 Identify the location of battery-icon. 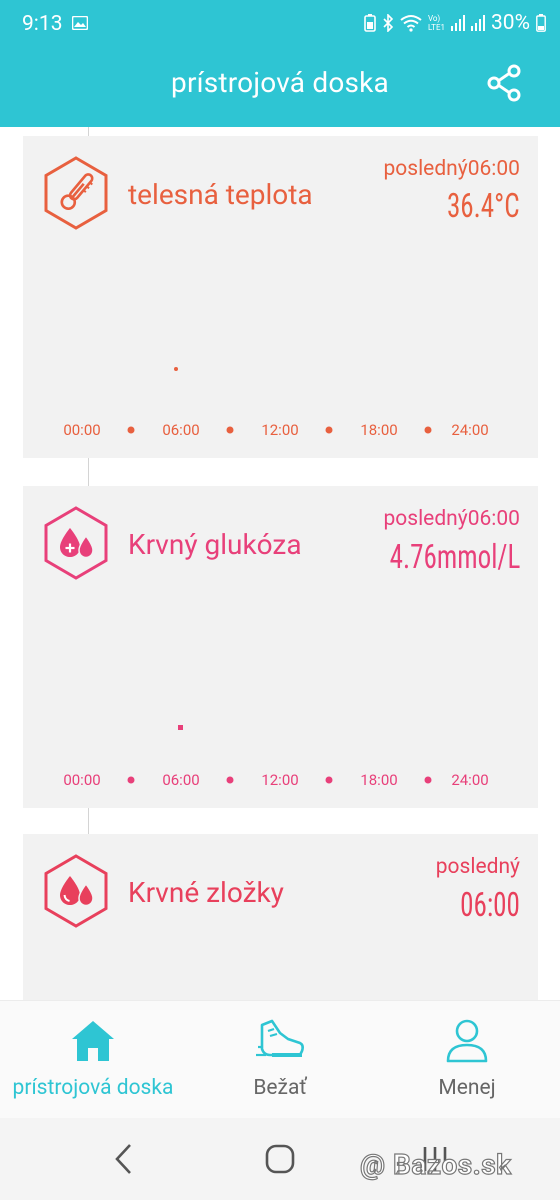
(541, 23).